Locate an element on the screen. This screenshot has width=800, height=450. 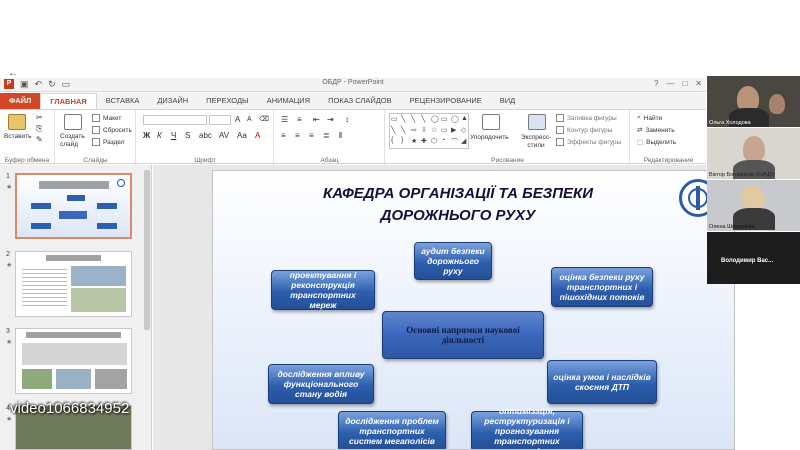
box-conditions: оцінка умов і наслідків скоєння ДТП is located at coordinates (602, 382).